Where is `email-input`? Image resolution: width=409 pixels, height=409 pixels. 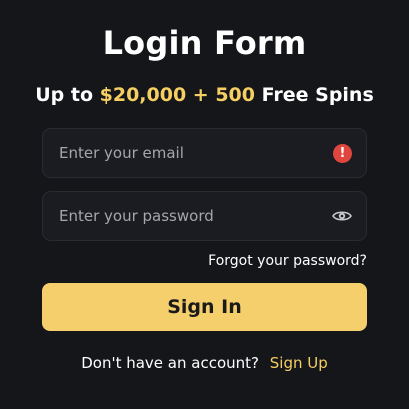
email-input is located at coordinates (189, 153).